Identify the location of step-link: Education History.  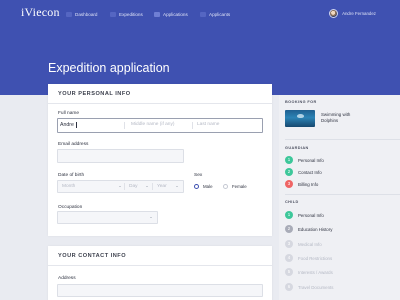
(315, 229).